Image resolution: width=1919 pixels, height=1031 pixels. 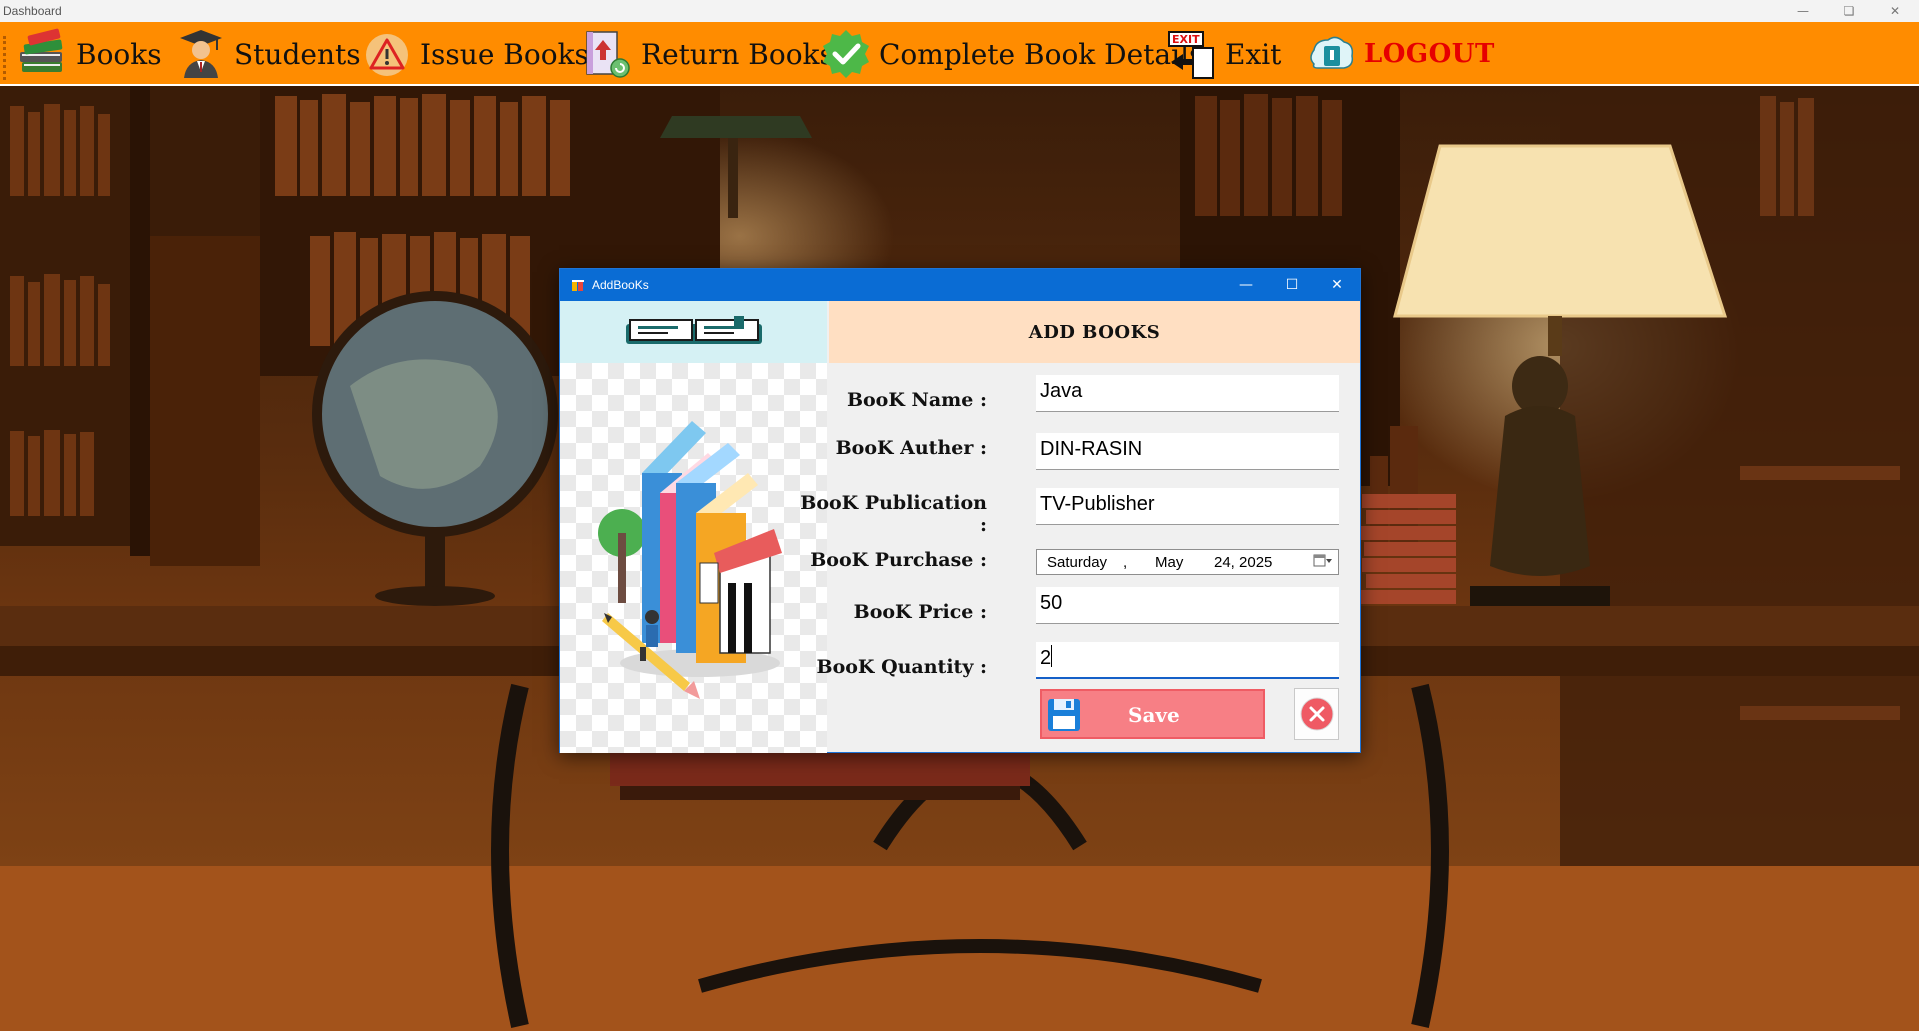 I want to click on book-purchase-label: BooK Purchase :, so click(x=898, y=560).